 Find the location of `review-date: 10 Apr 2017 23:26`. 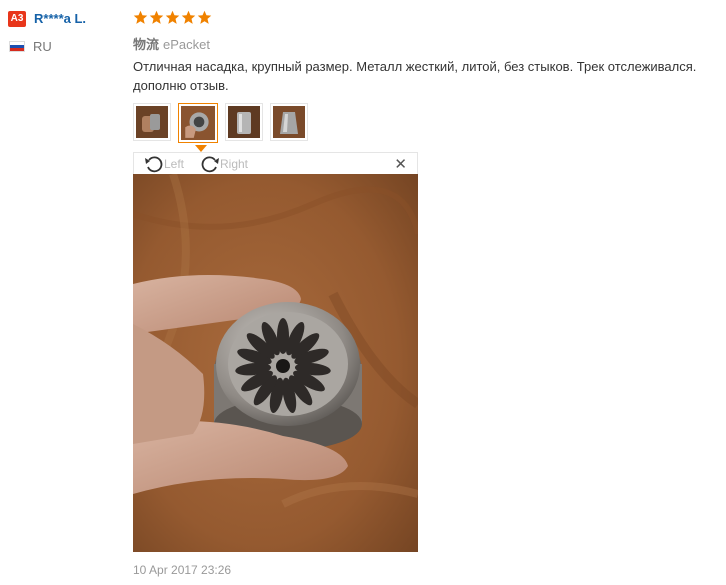

review-date: 10 Apr 2017 23:26 is located at coordinates (182, 570).